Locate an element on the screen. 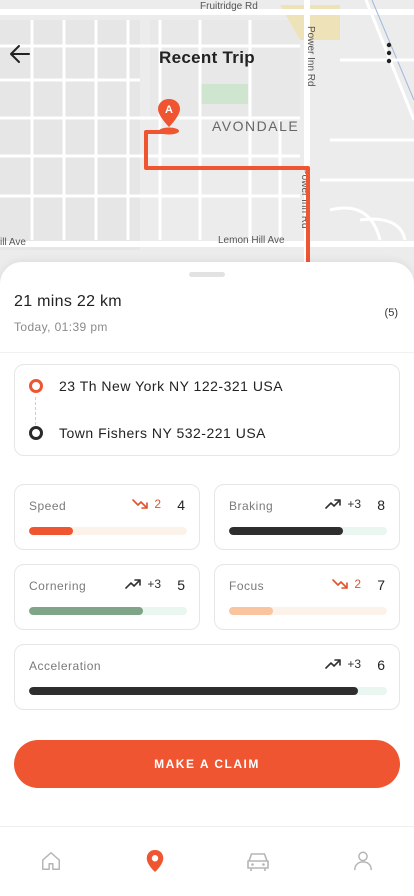  route-start: 23 Th New York NY 122-321 USA is located at coordinates (156, 386).